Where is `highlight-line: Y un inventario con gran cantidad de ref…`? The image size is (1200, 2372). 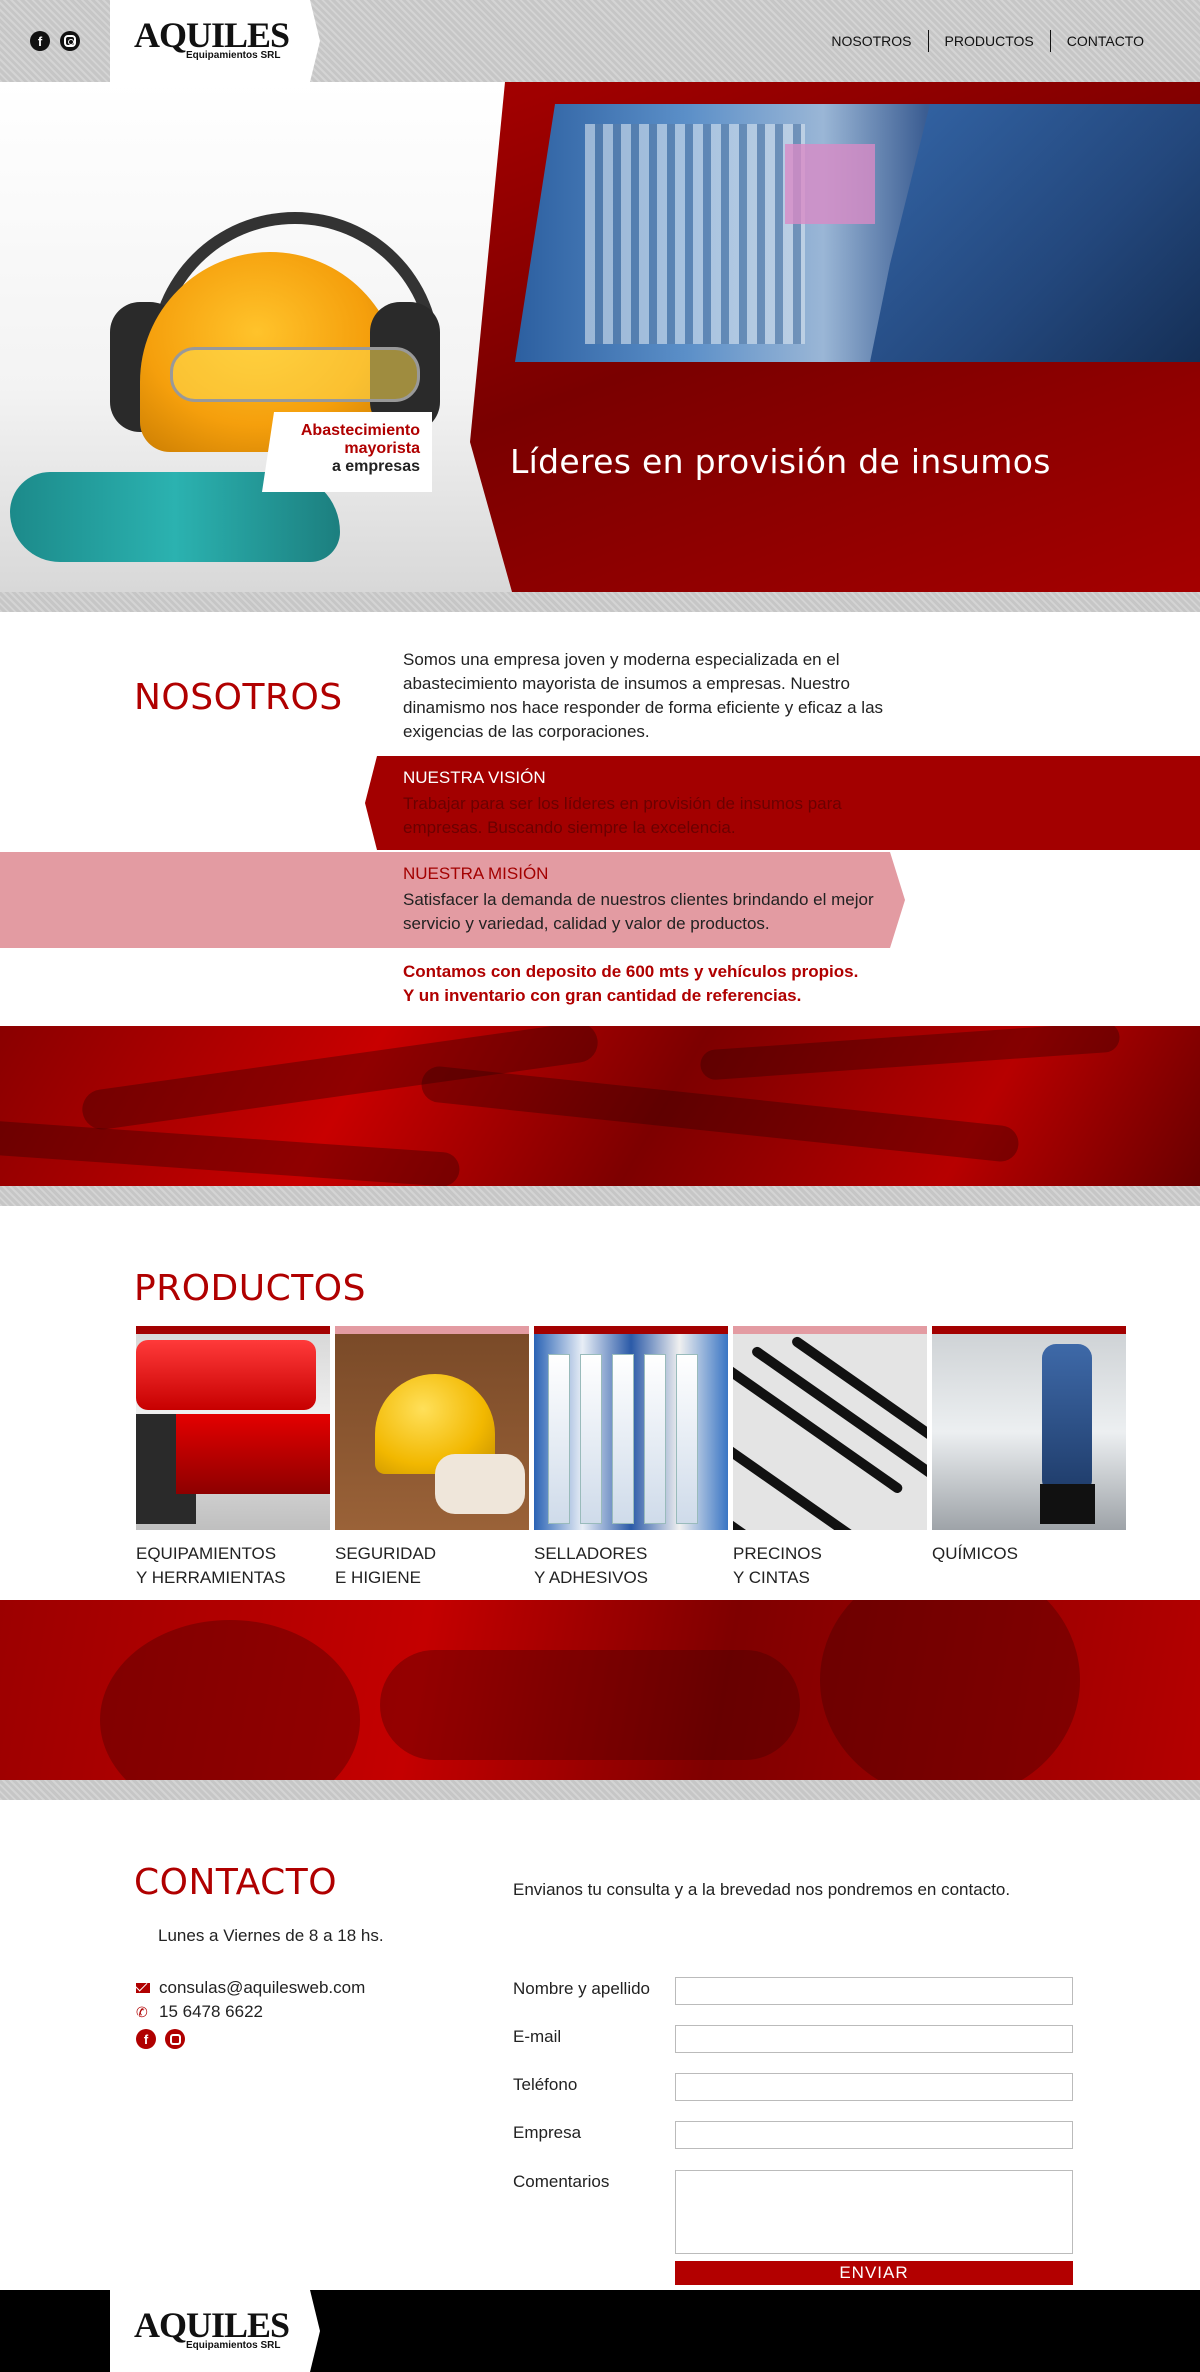 highlight-line: Y un inventario con gran cantidad de ref… is located at coordinates (602, 995).